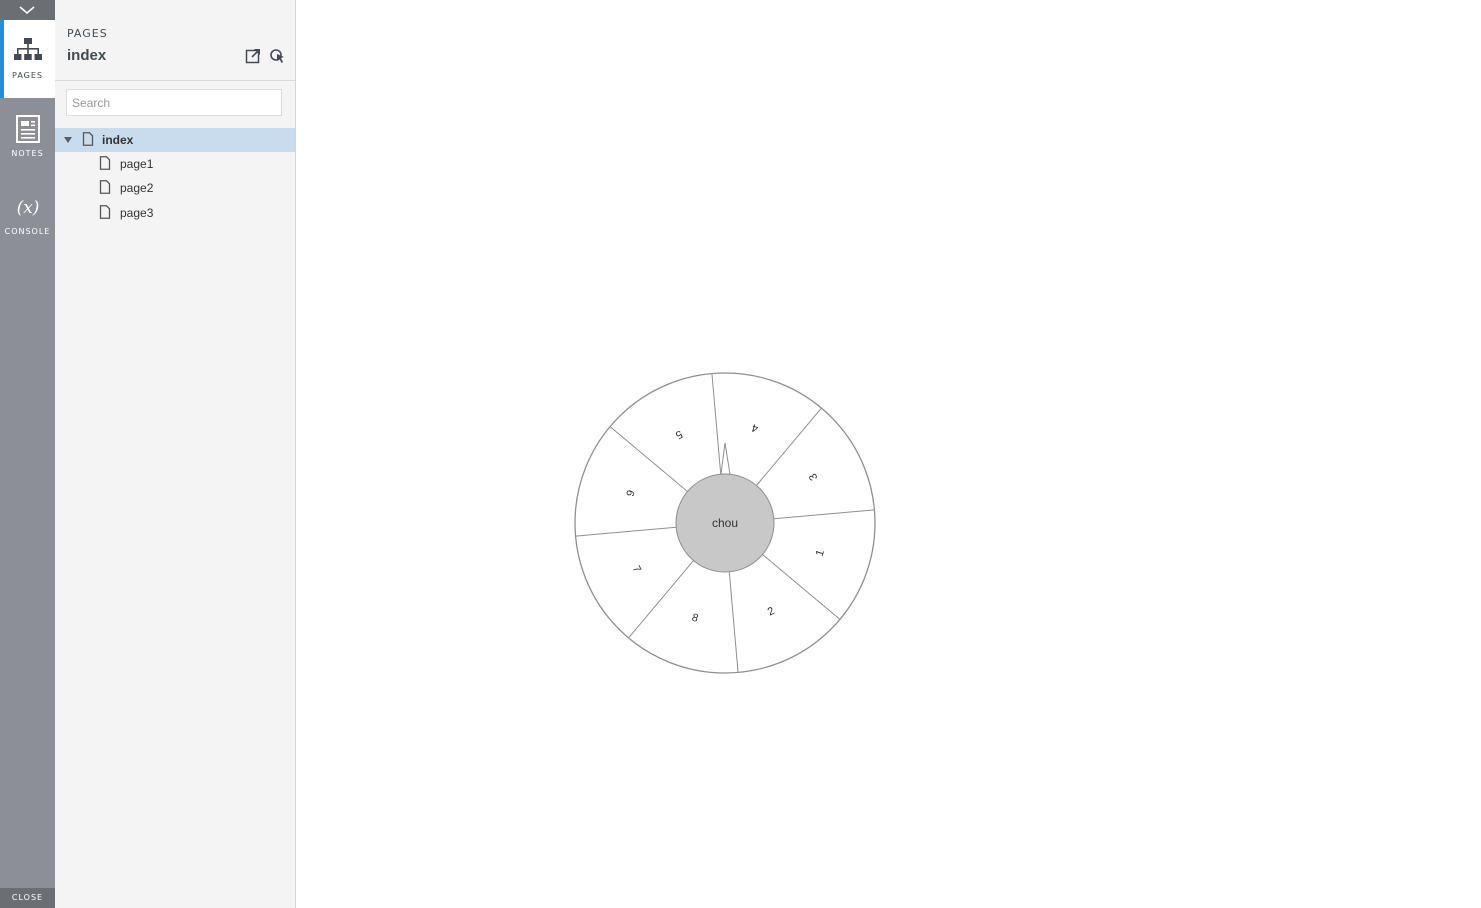 This screenshot has height=908, width=1481. I want to click on prize-wheel: 128765 43 chou, so click(725, 523).